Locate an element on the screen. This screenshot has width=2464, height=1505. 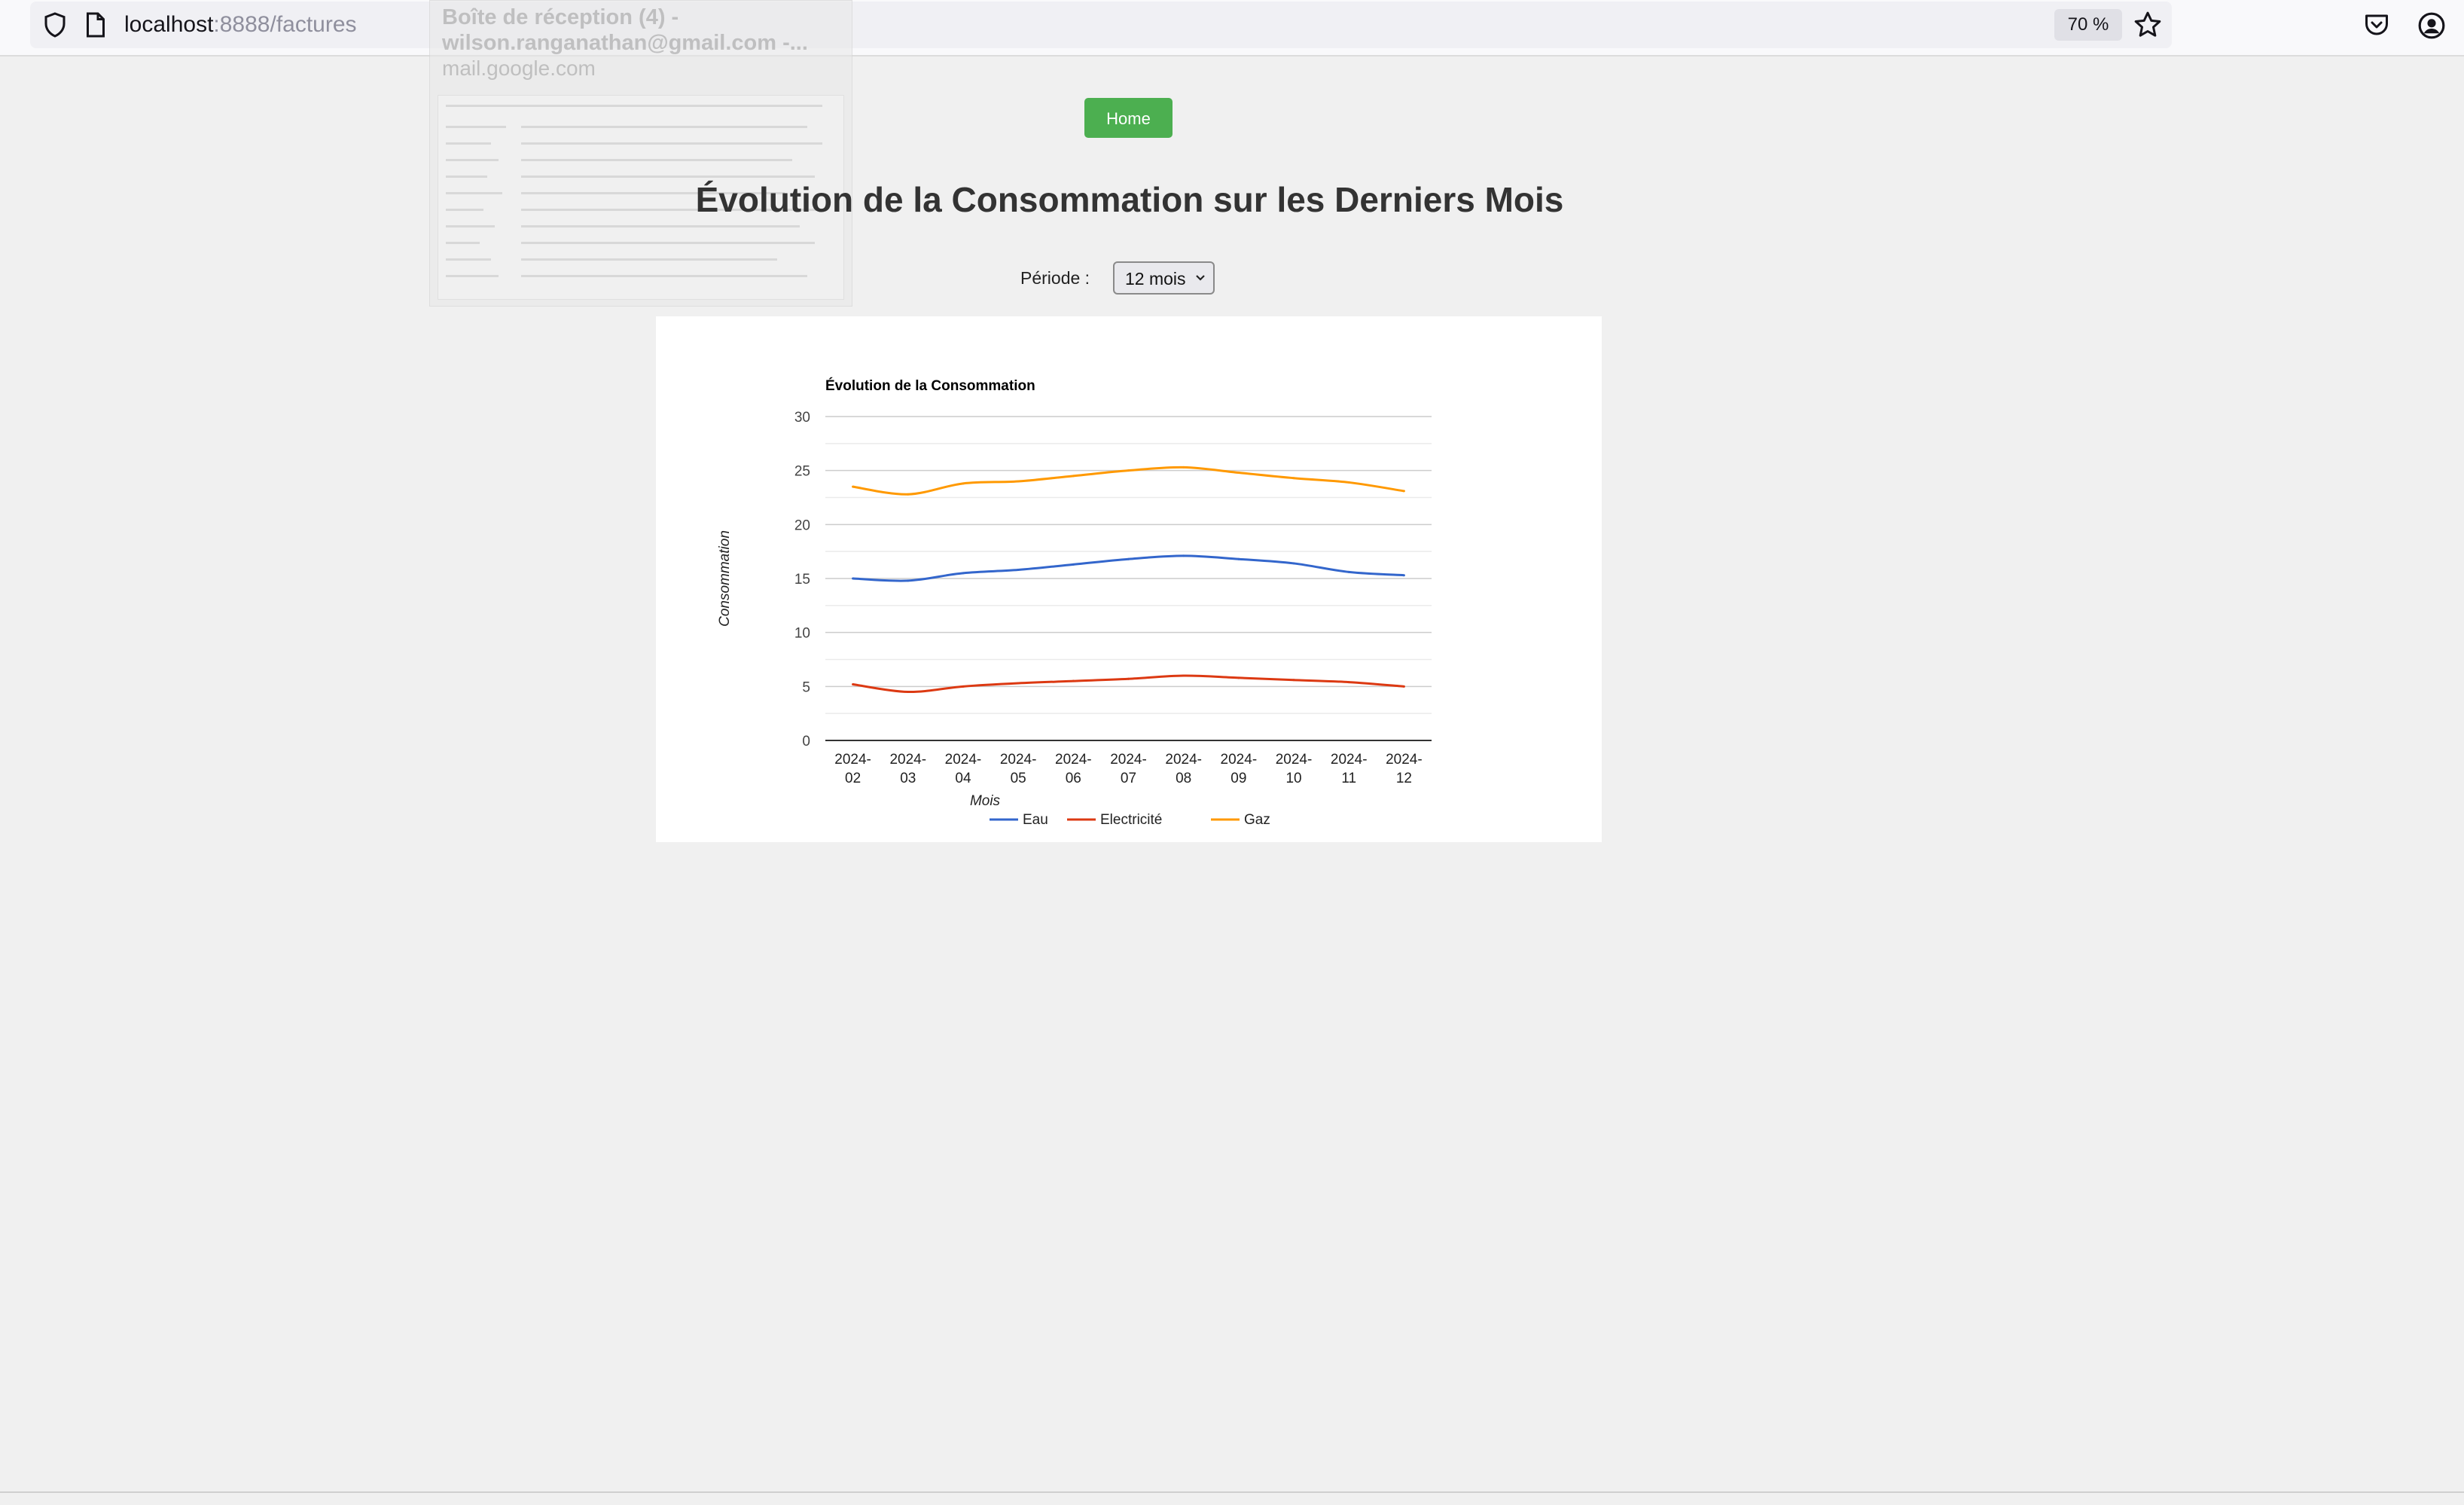
legend-label-gaz: Gaz is located at coordinates (1257, 820).